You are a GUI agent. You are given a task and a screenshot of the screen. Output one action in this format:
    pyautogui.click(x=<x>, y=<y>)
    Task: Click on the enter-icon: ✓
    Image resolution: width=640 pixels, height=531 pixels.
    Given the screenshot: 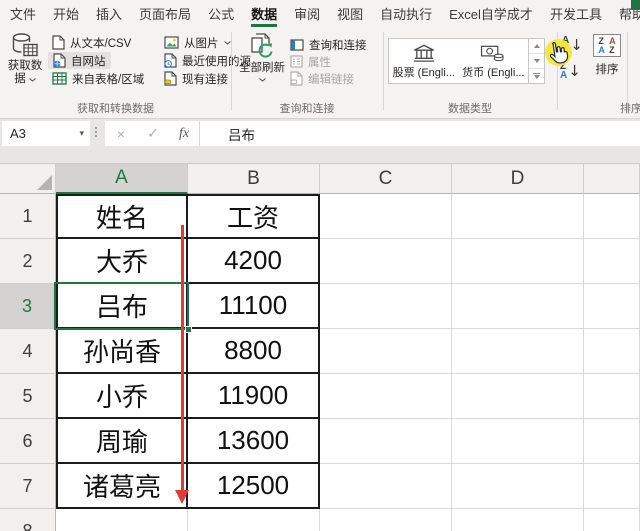 What is the action you would take?
    pyautogui.click(x=153, y=133)
    